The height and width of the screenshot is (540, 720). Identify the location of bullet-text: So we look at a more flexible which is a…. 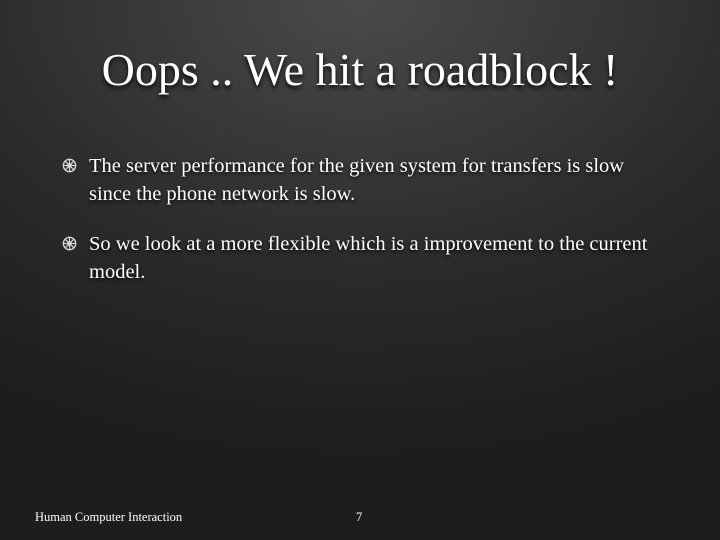
(368, 258).